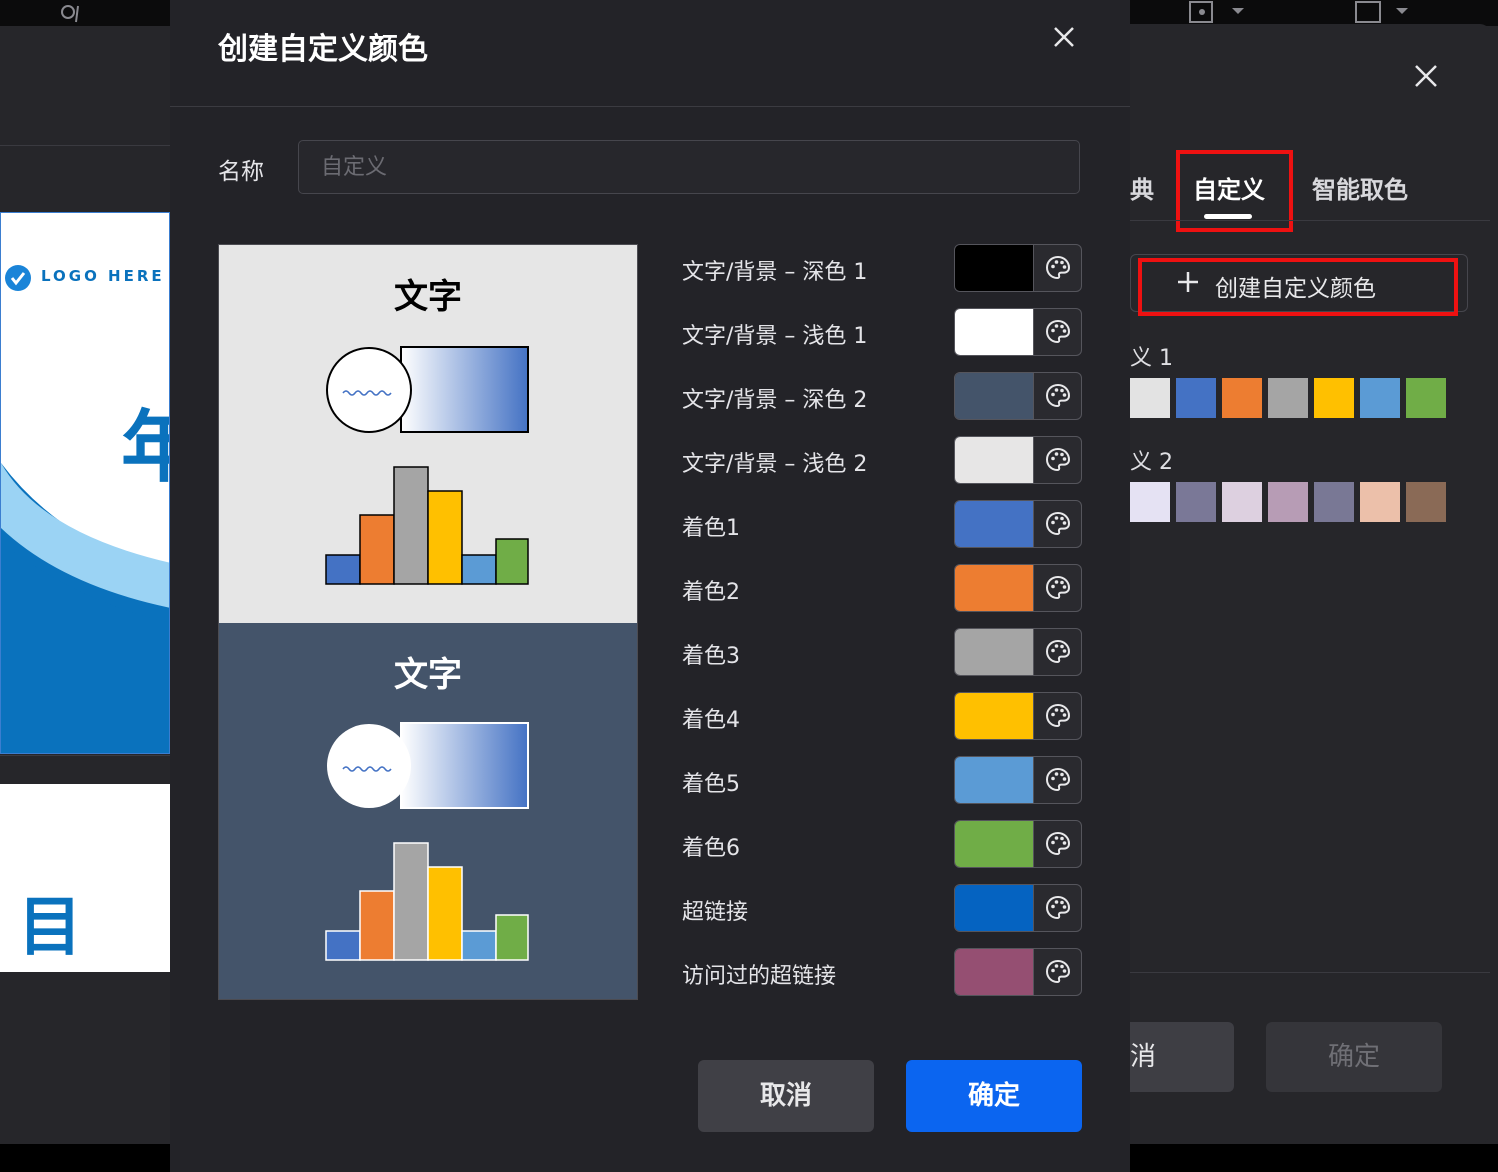 This screenshot has height=1172, width=1498. I want to click on tab-smart-pick: 智能取色, so click(1360, 187).